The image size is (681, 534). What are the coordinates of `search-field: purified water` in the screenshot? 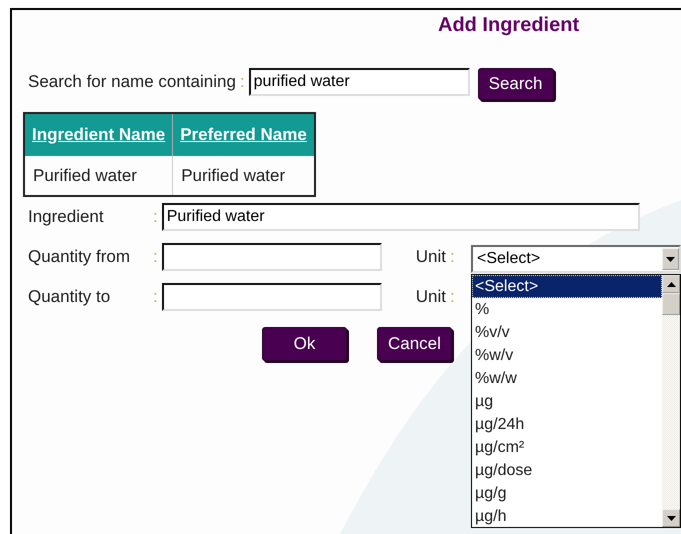 It's located at (359, 82).